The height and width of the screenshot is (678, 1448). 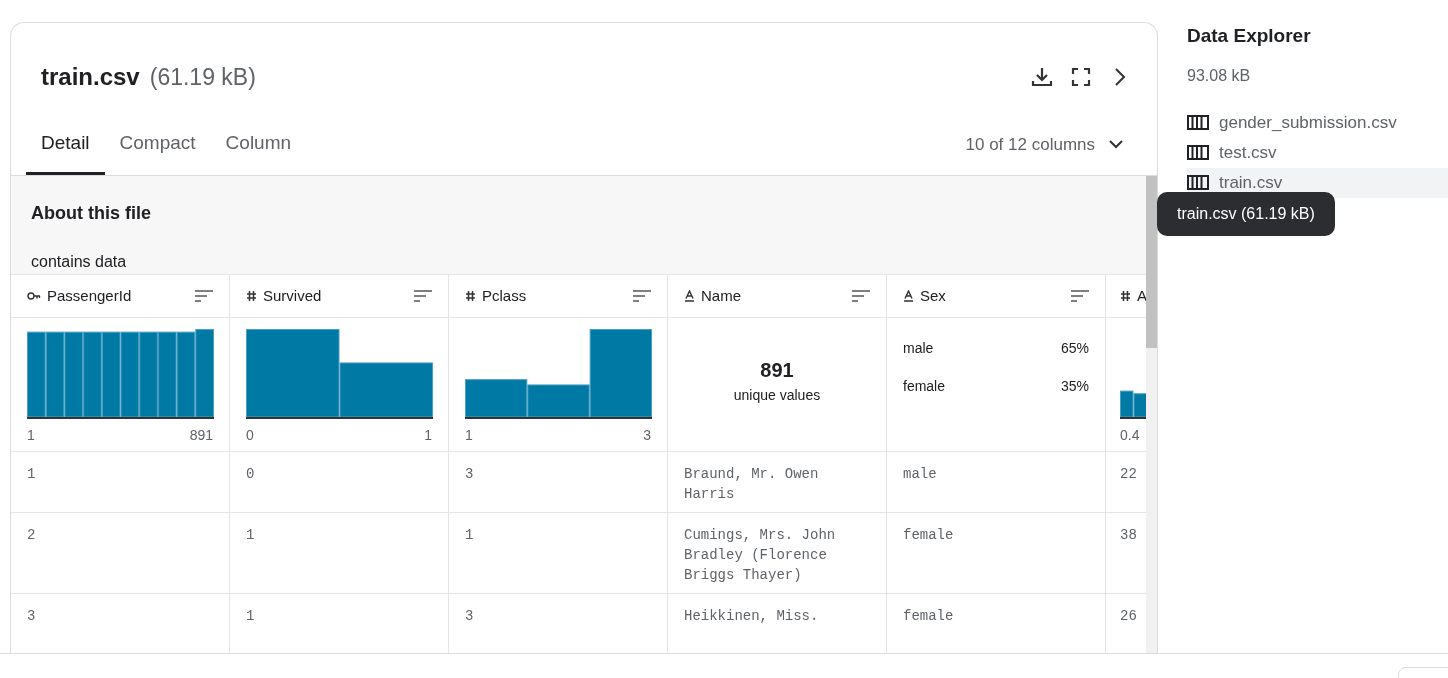 What do you see at coordinates (258, 151) in the screenshot?
I see `tab: Column` at bounding box center [258, 151].